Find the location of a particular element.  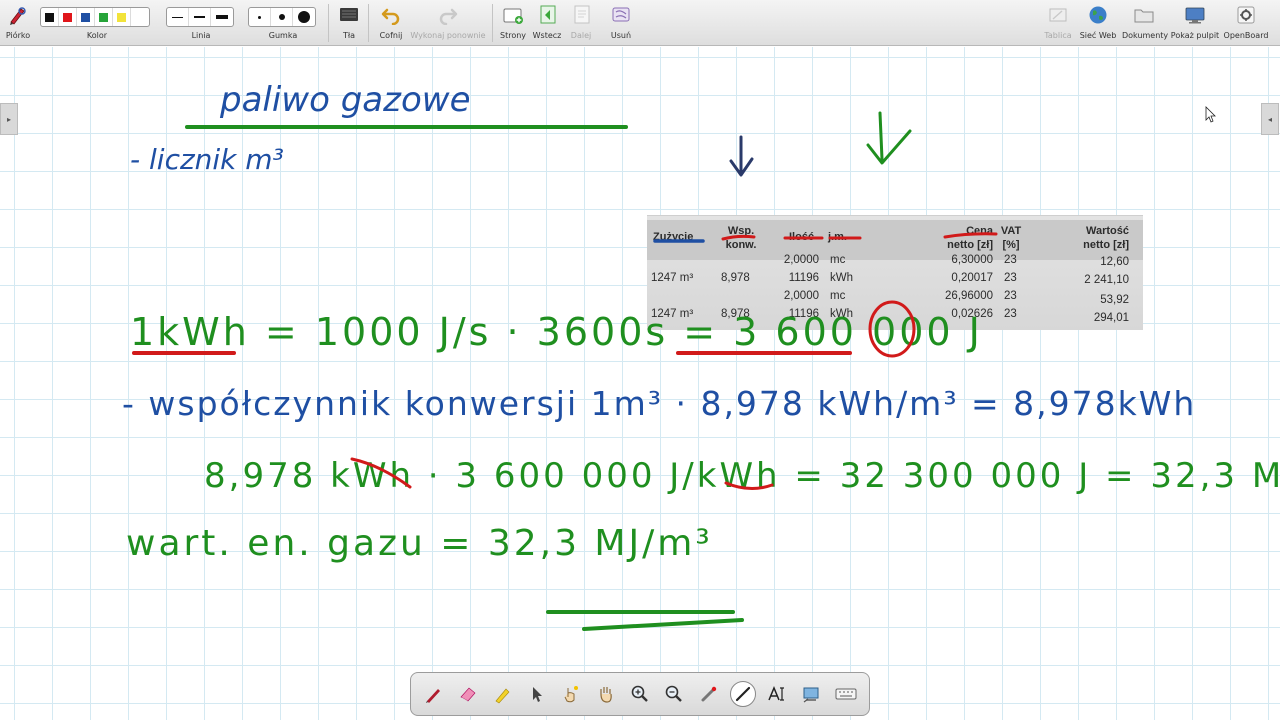

zoom-out-button is located at coordinates (674, 694).